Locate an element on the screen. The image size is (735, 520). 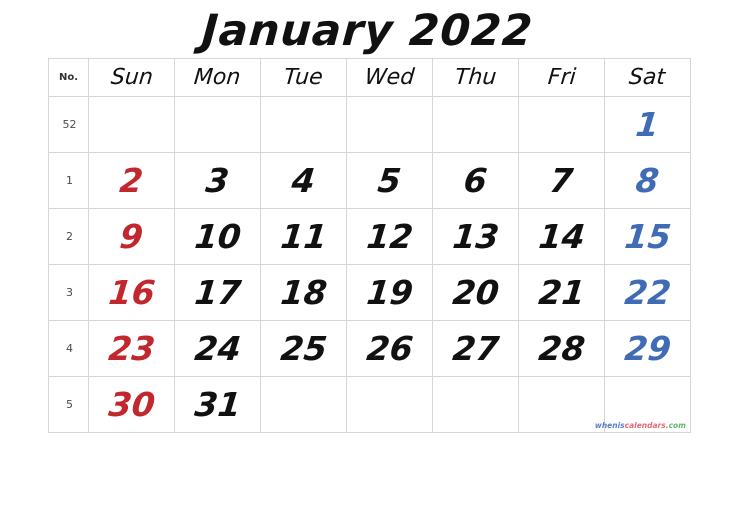
day-cell-tue: 11 is located at coordinates (303, 236).